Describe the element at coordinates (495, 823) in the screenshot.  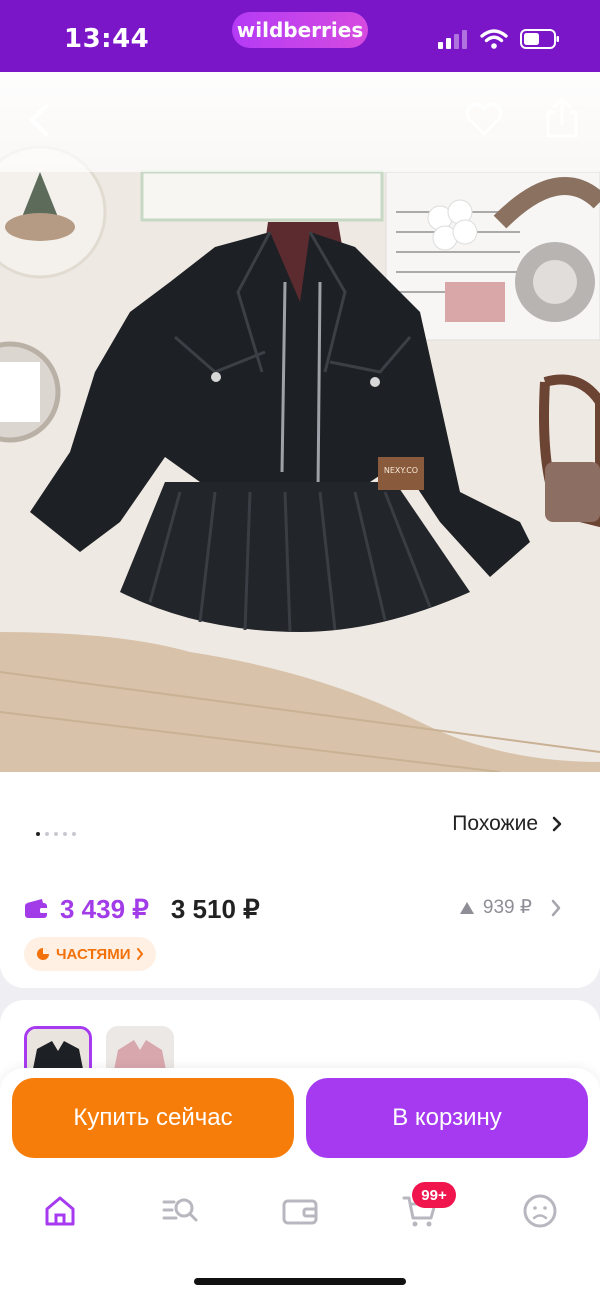
I see `similar-label: Похожие` at that location.